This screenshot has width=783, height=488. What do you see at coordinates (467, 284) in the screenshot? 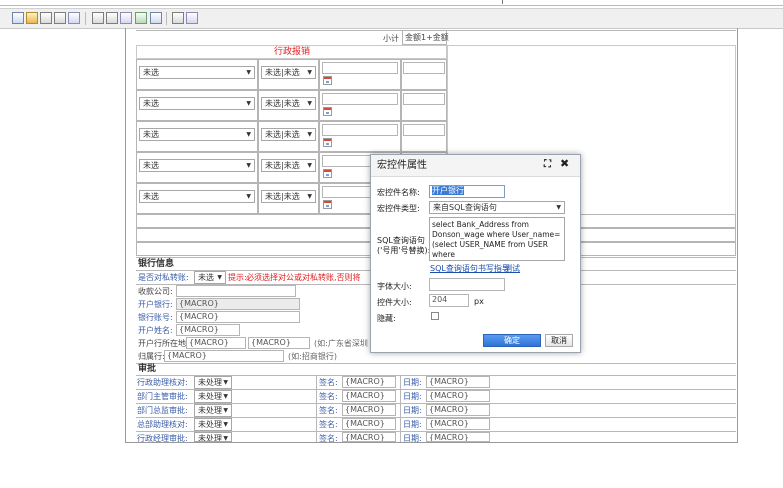
I see `font-size-input` at bounding box center [467, 284].